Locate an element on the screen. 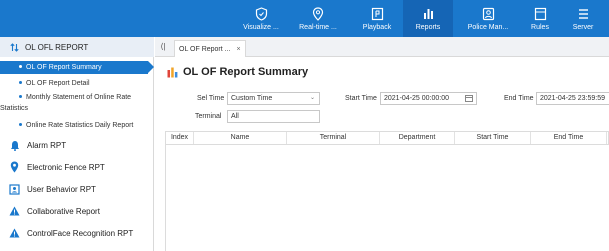 The height and width of the screenshot is (251, 609). shield-icon is located at coordinates (261, 14).